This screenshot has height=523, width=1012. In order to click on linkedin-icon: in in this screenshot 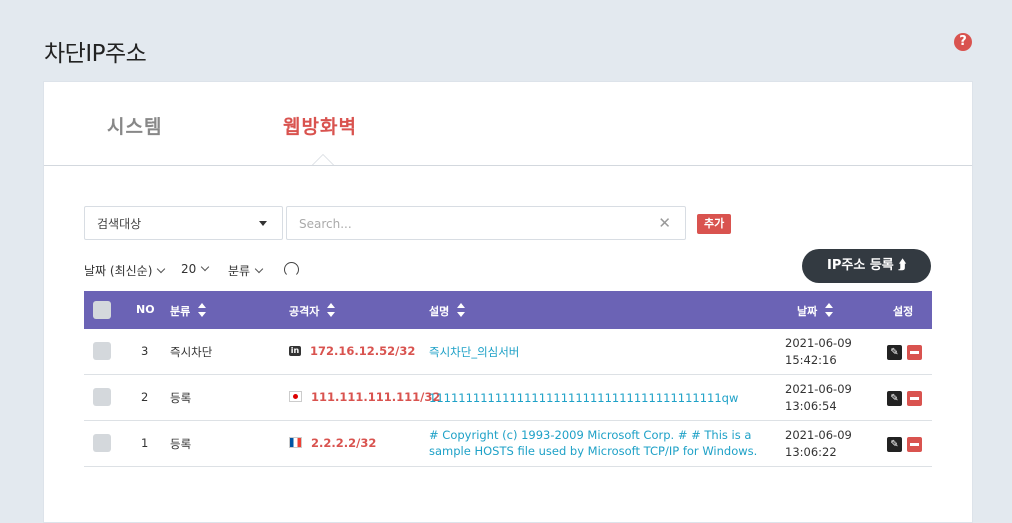, I will do `click(295, 350)`.